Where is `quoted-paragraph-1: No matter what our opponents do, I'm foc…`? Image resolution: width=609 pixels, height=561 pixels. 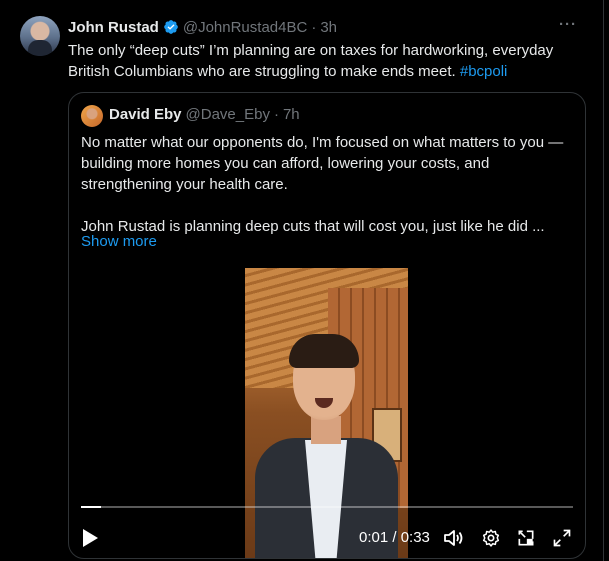 quoted-paragraph-1: No matter what our opponents do, I'm foc… is located at coordinates (322, 163).